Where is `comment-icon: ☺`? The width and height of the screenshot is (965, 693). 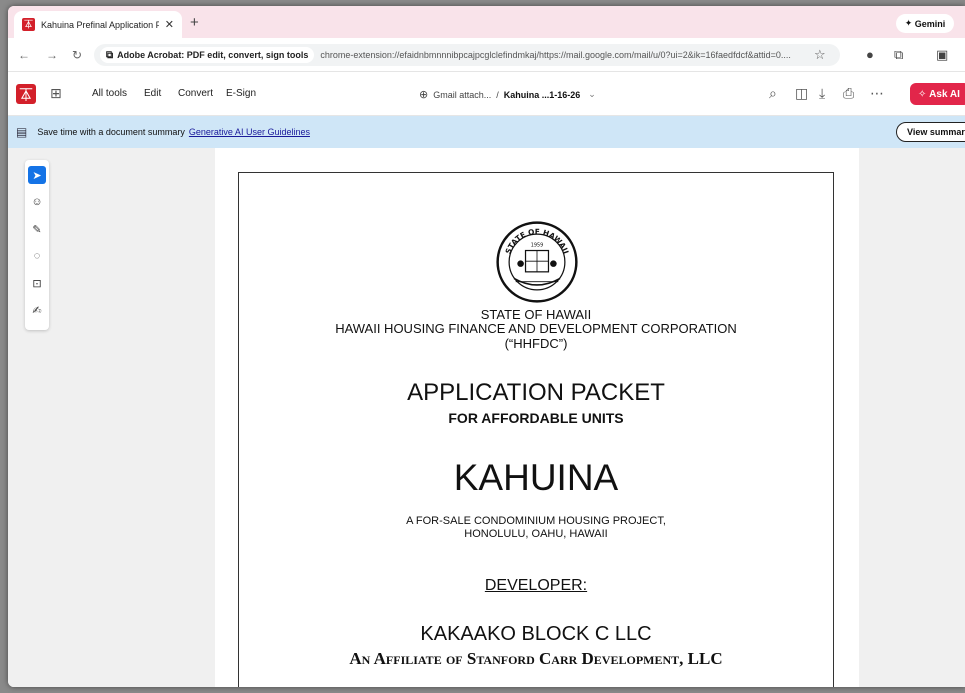 comment-icon: ☺ is located at coordinates (37, 202).